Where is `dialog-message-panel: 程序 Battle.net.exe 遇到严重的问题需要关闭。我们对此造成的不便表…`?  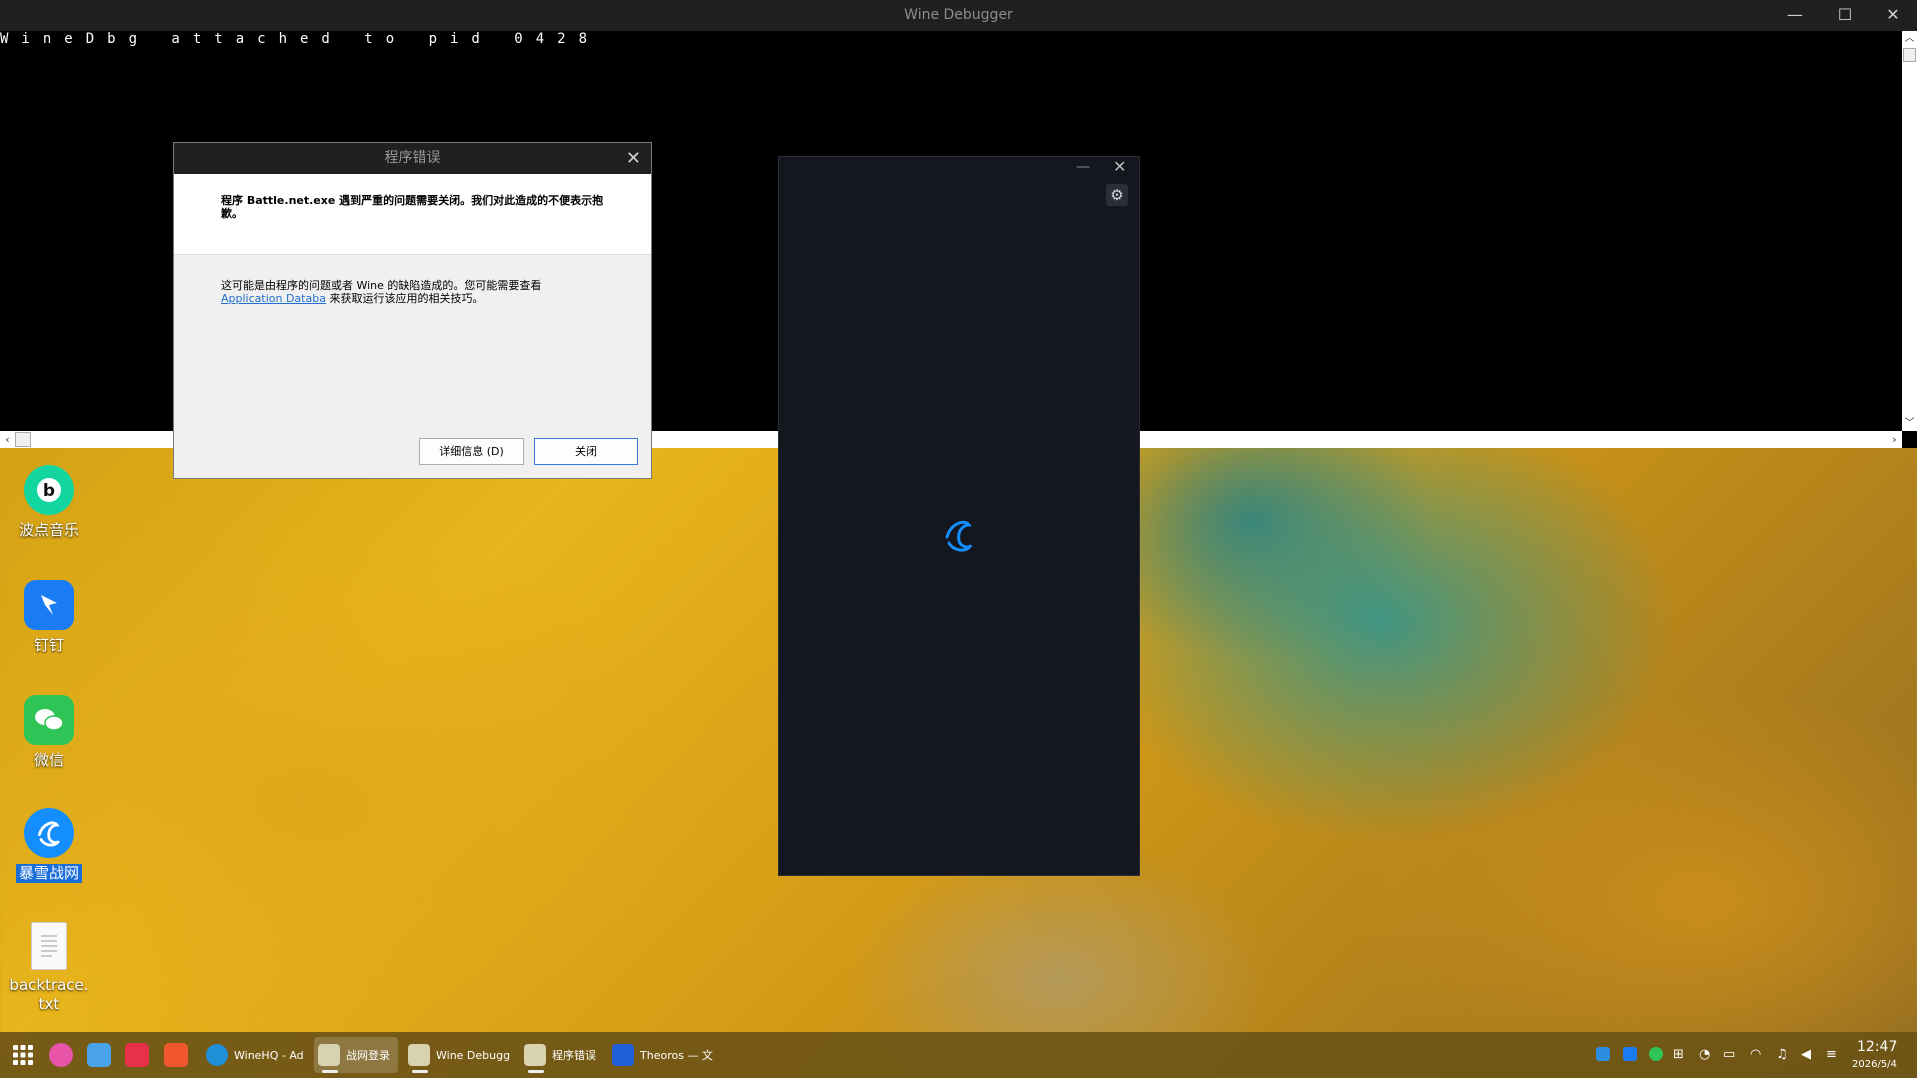
dialog-message-panel: 程序 Battle.net.exe 遇到严重的问题需要关闭。我们对此造成的不便表… is located at coordinates (412, 214).